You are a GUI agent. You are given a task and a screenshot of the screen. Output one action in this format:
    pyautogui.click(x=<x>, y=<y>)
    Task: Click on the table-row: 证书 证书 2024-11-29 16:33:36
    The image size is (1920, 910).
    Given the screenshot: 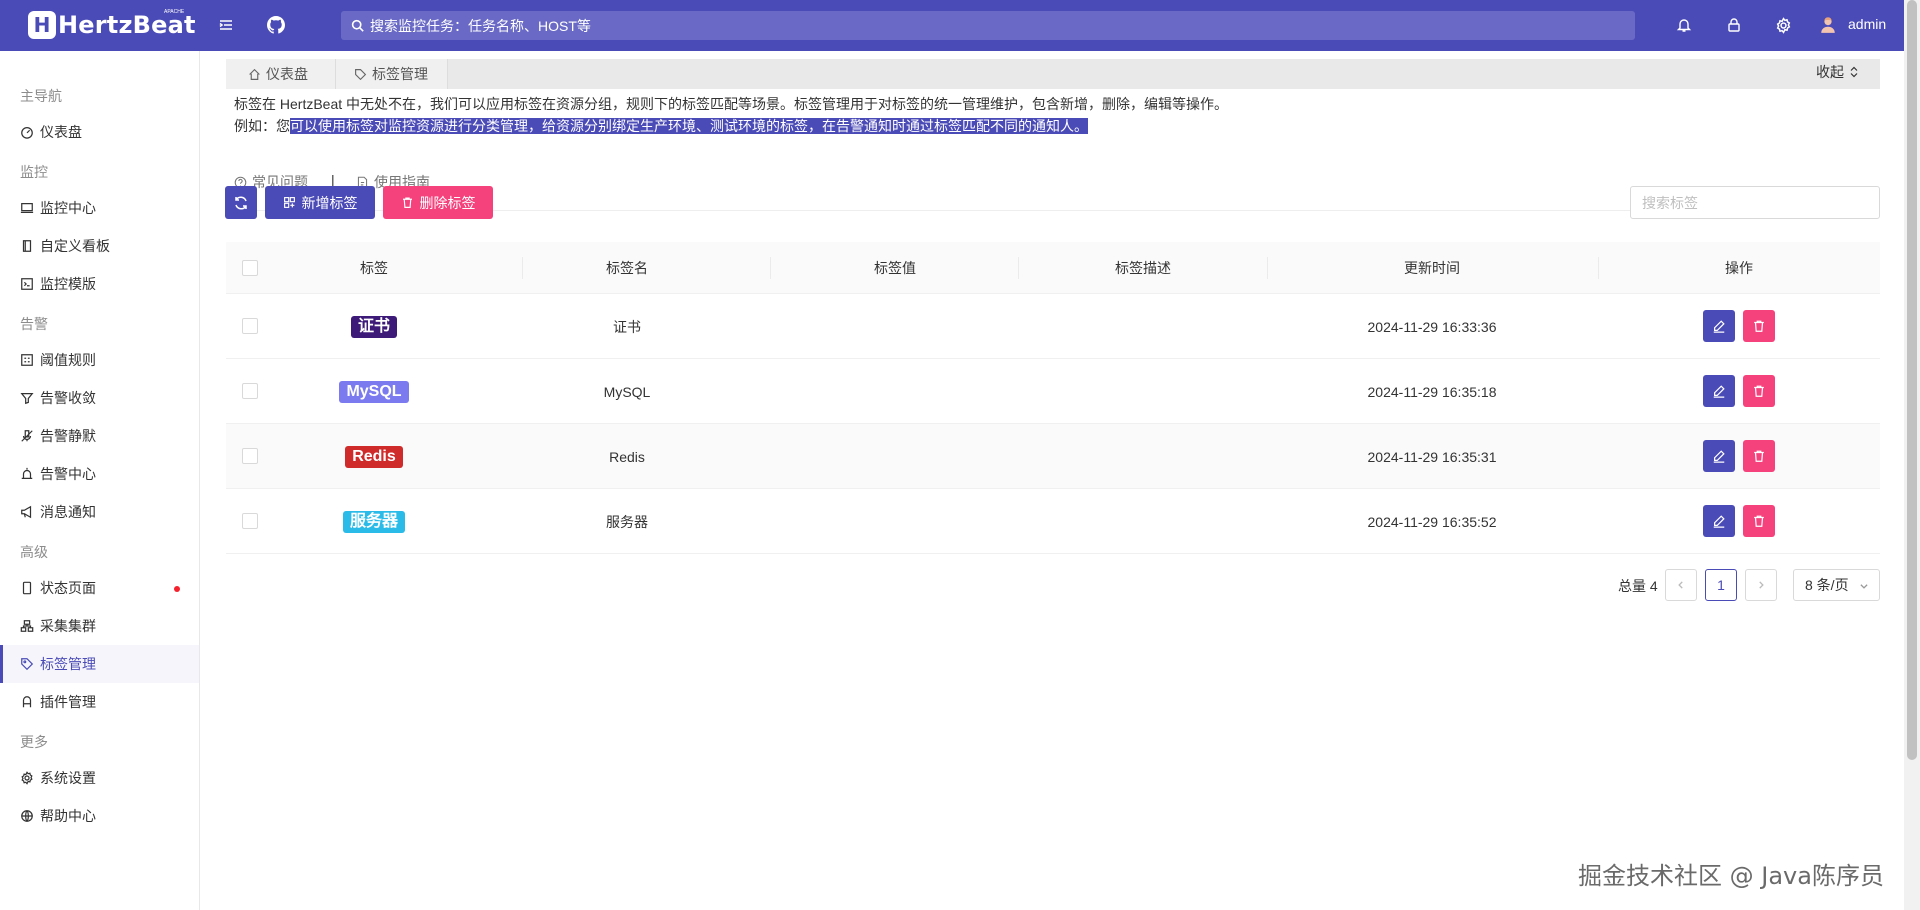 What is the action you would take?
    pyautogui.click(x=1053, y=326)
    